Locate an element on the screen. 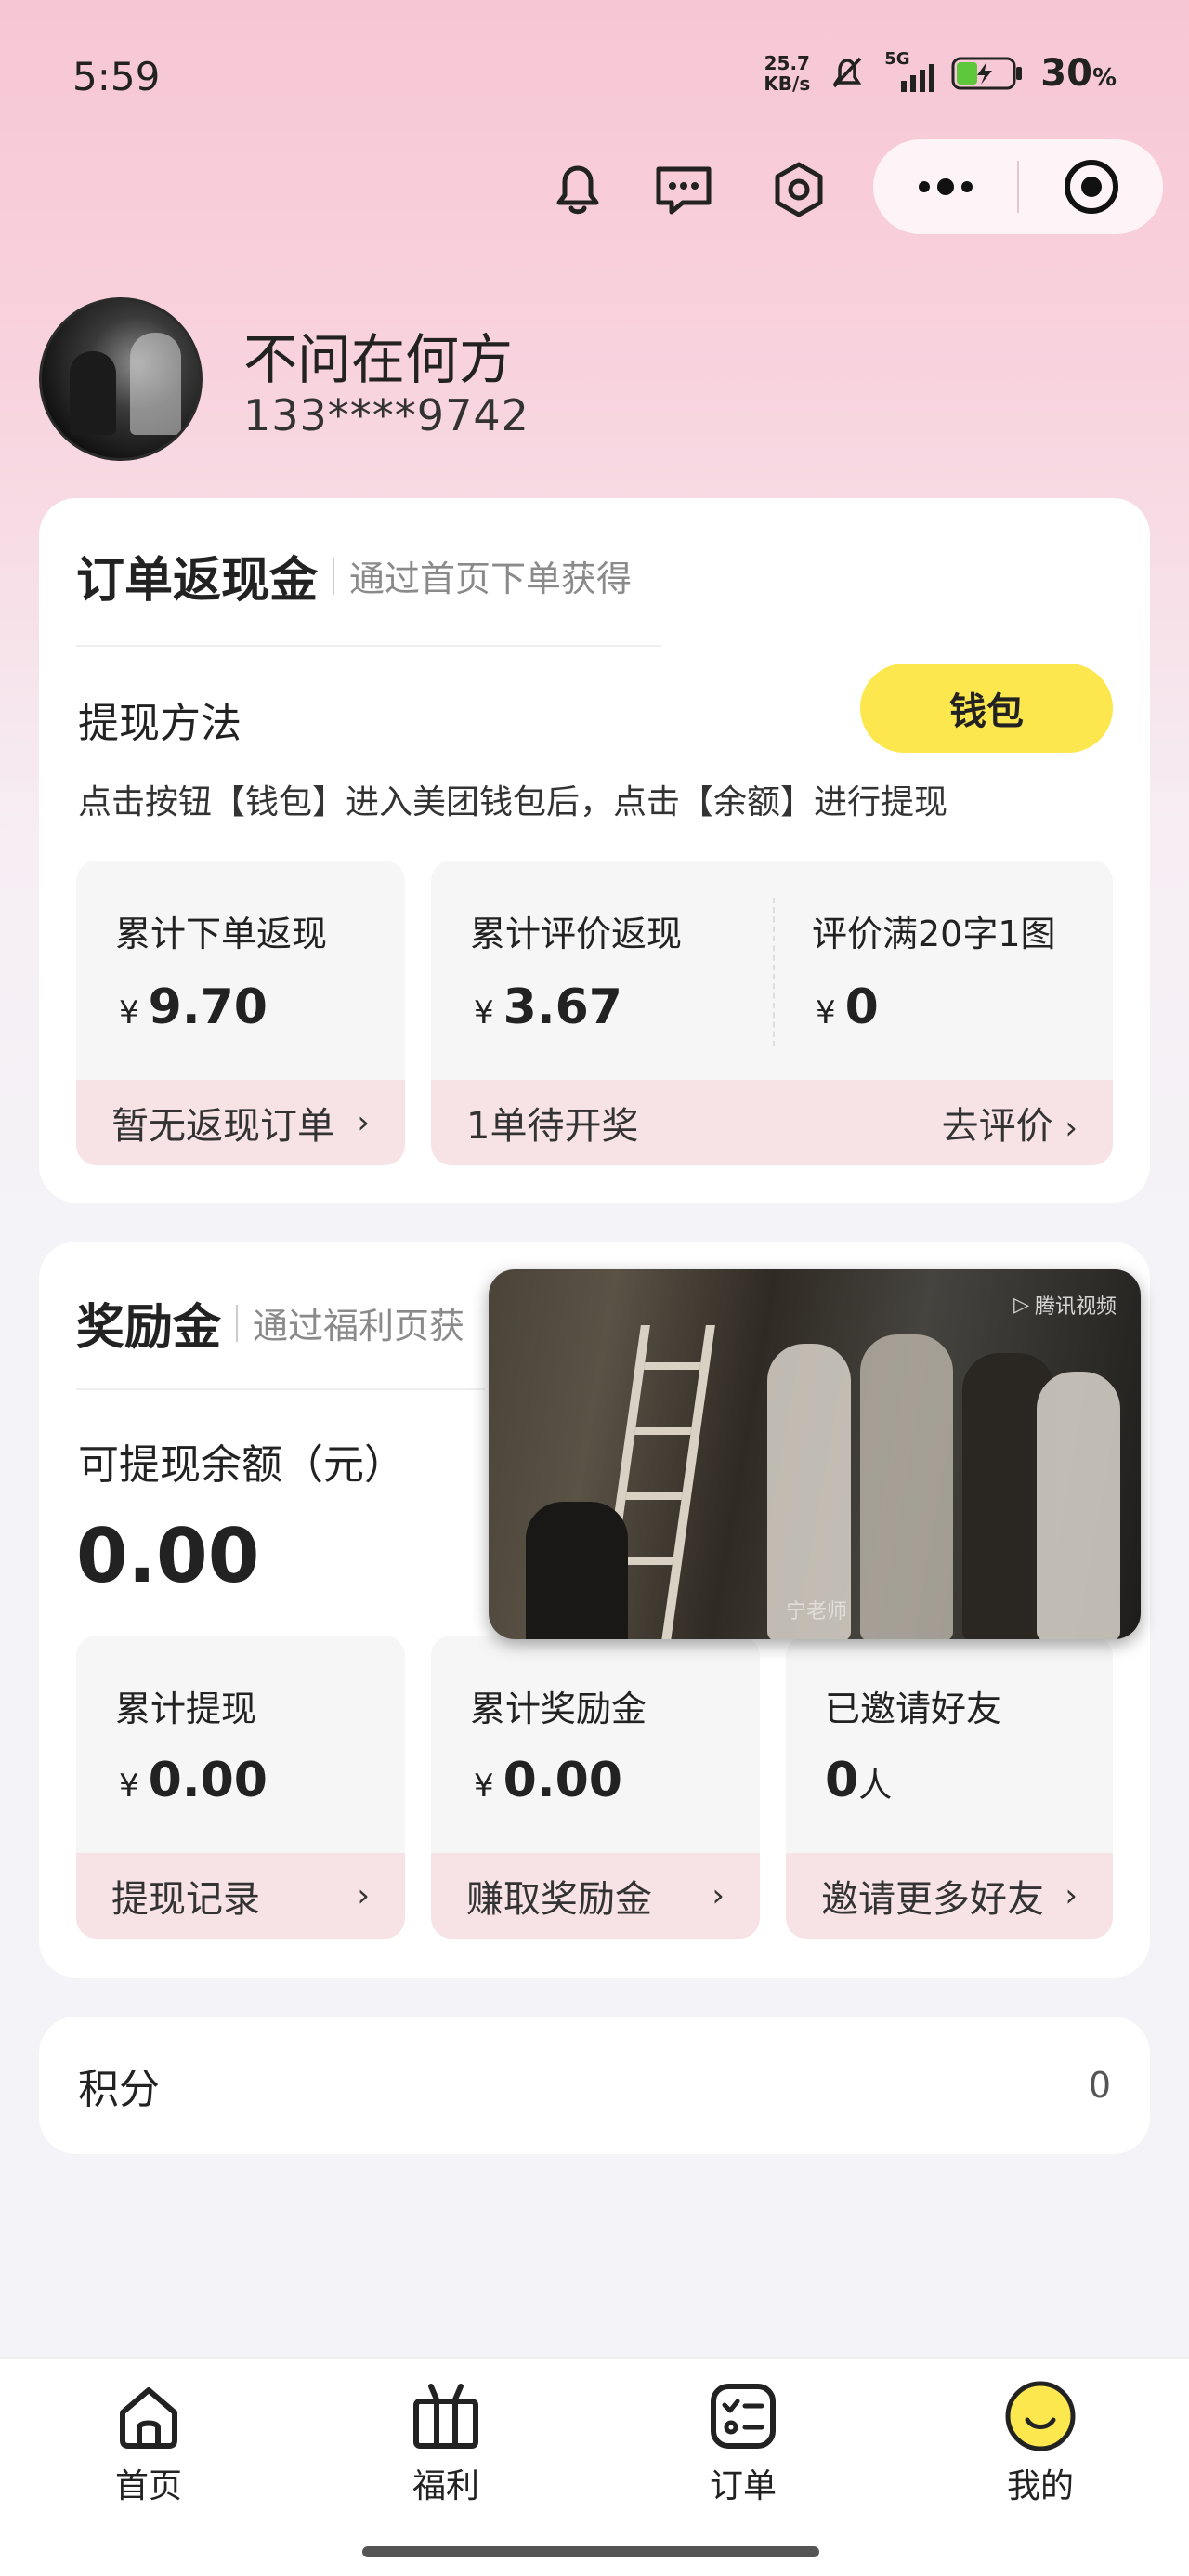 The image size is (1189, 2576). home-indicator is located at coordinates (590, 2551).